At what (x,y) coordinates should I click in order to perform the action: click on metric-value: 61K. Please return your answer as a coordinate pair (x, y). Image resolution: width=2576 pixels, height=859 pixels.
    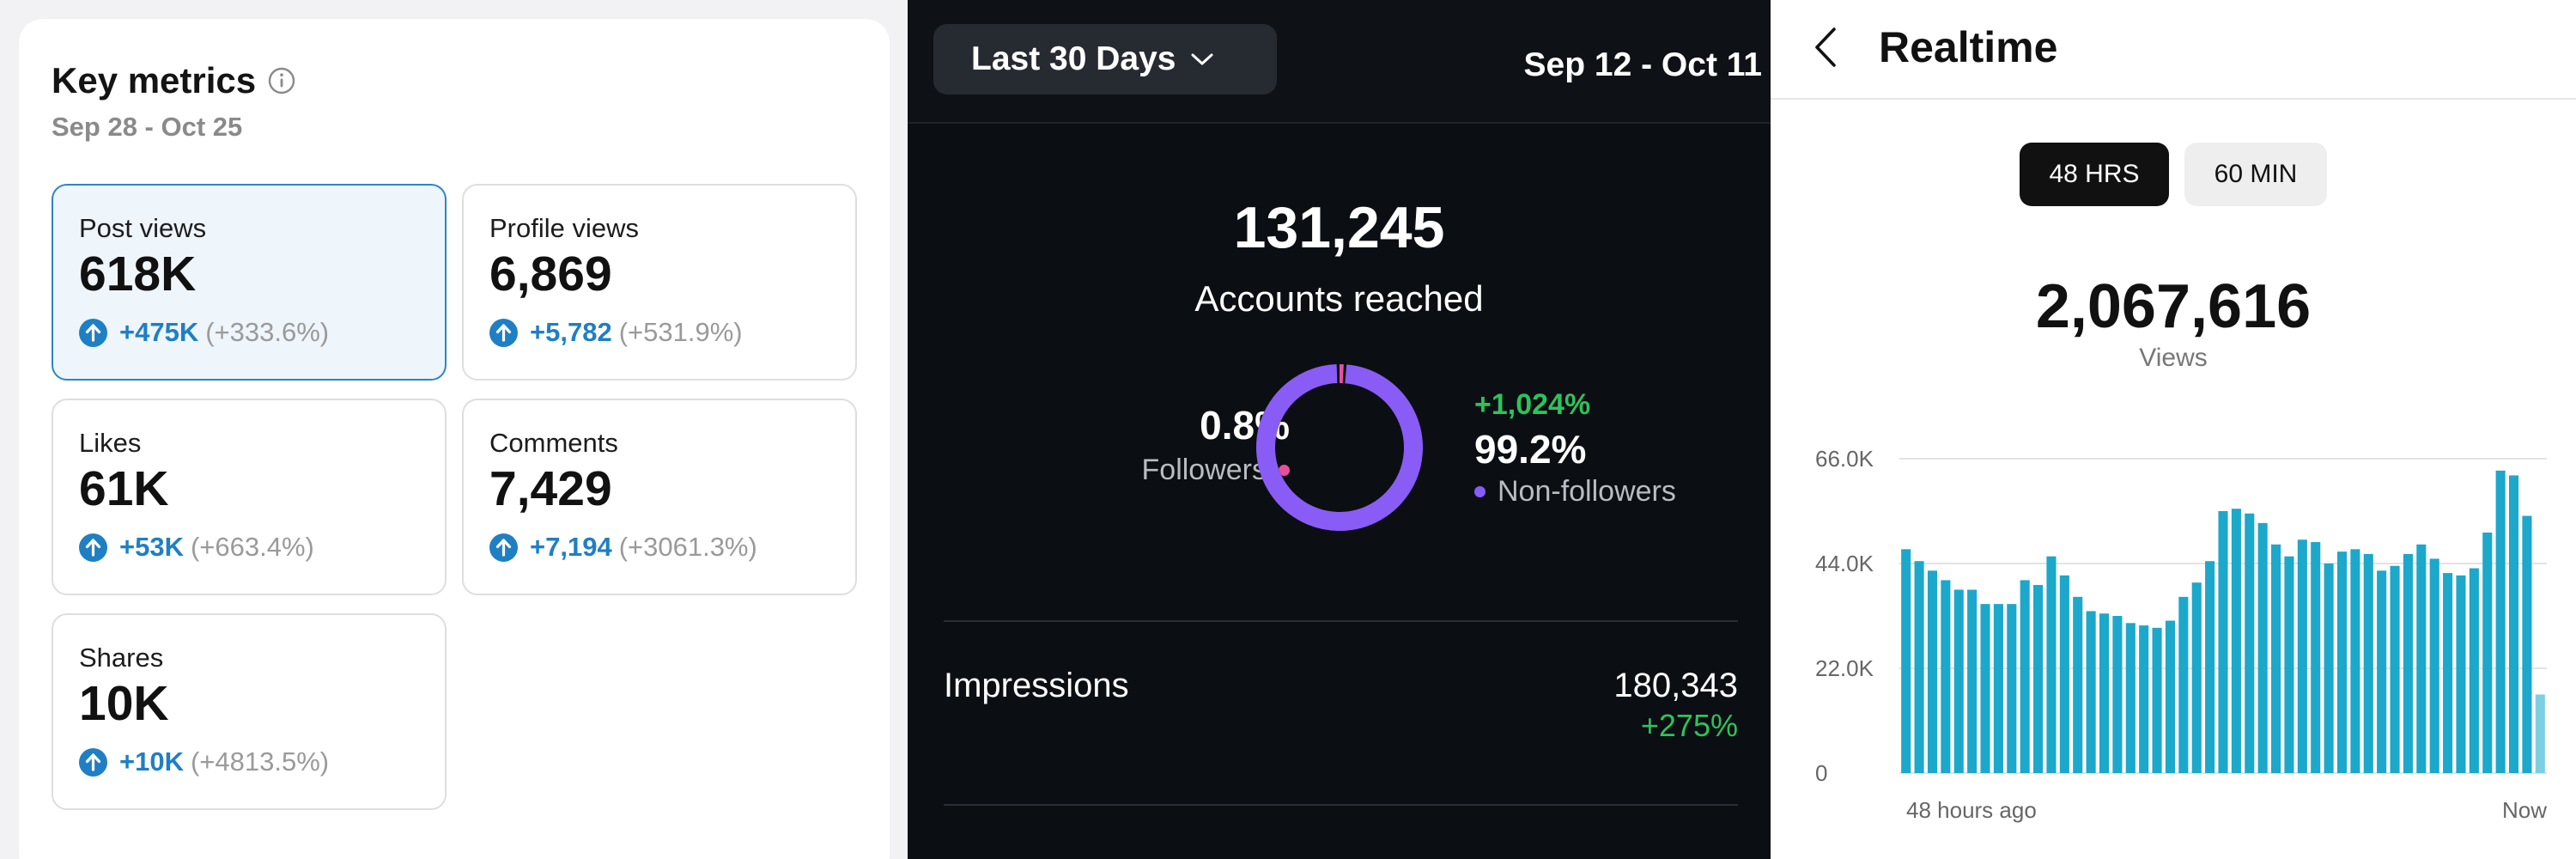
    Looking at the image, I should click on (124, 488).